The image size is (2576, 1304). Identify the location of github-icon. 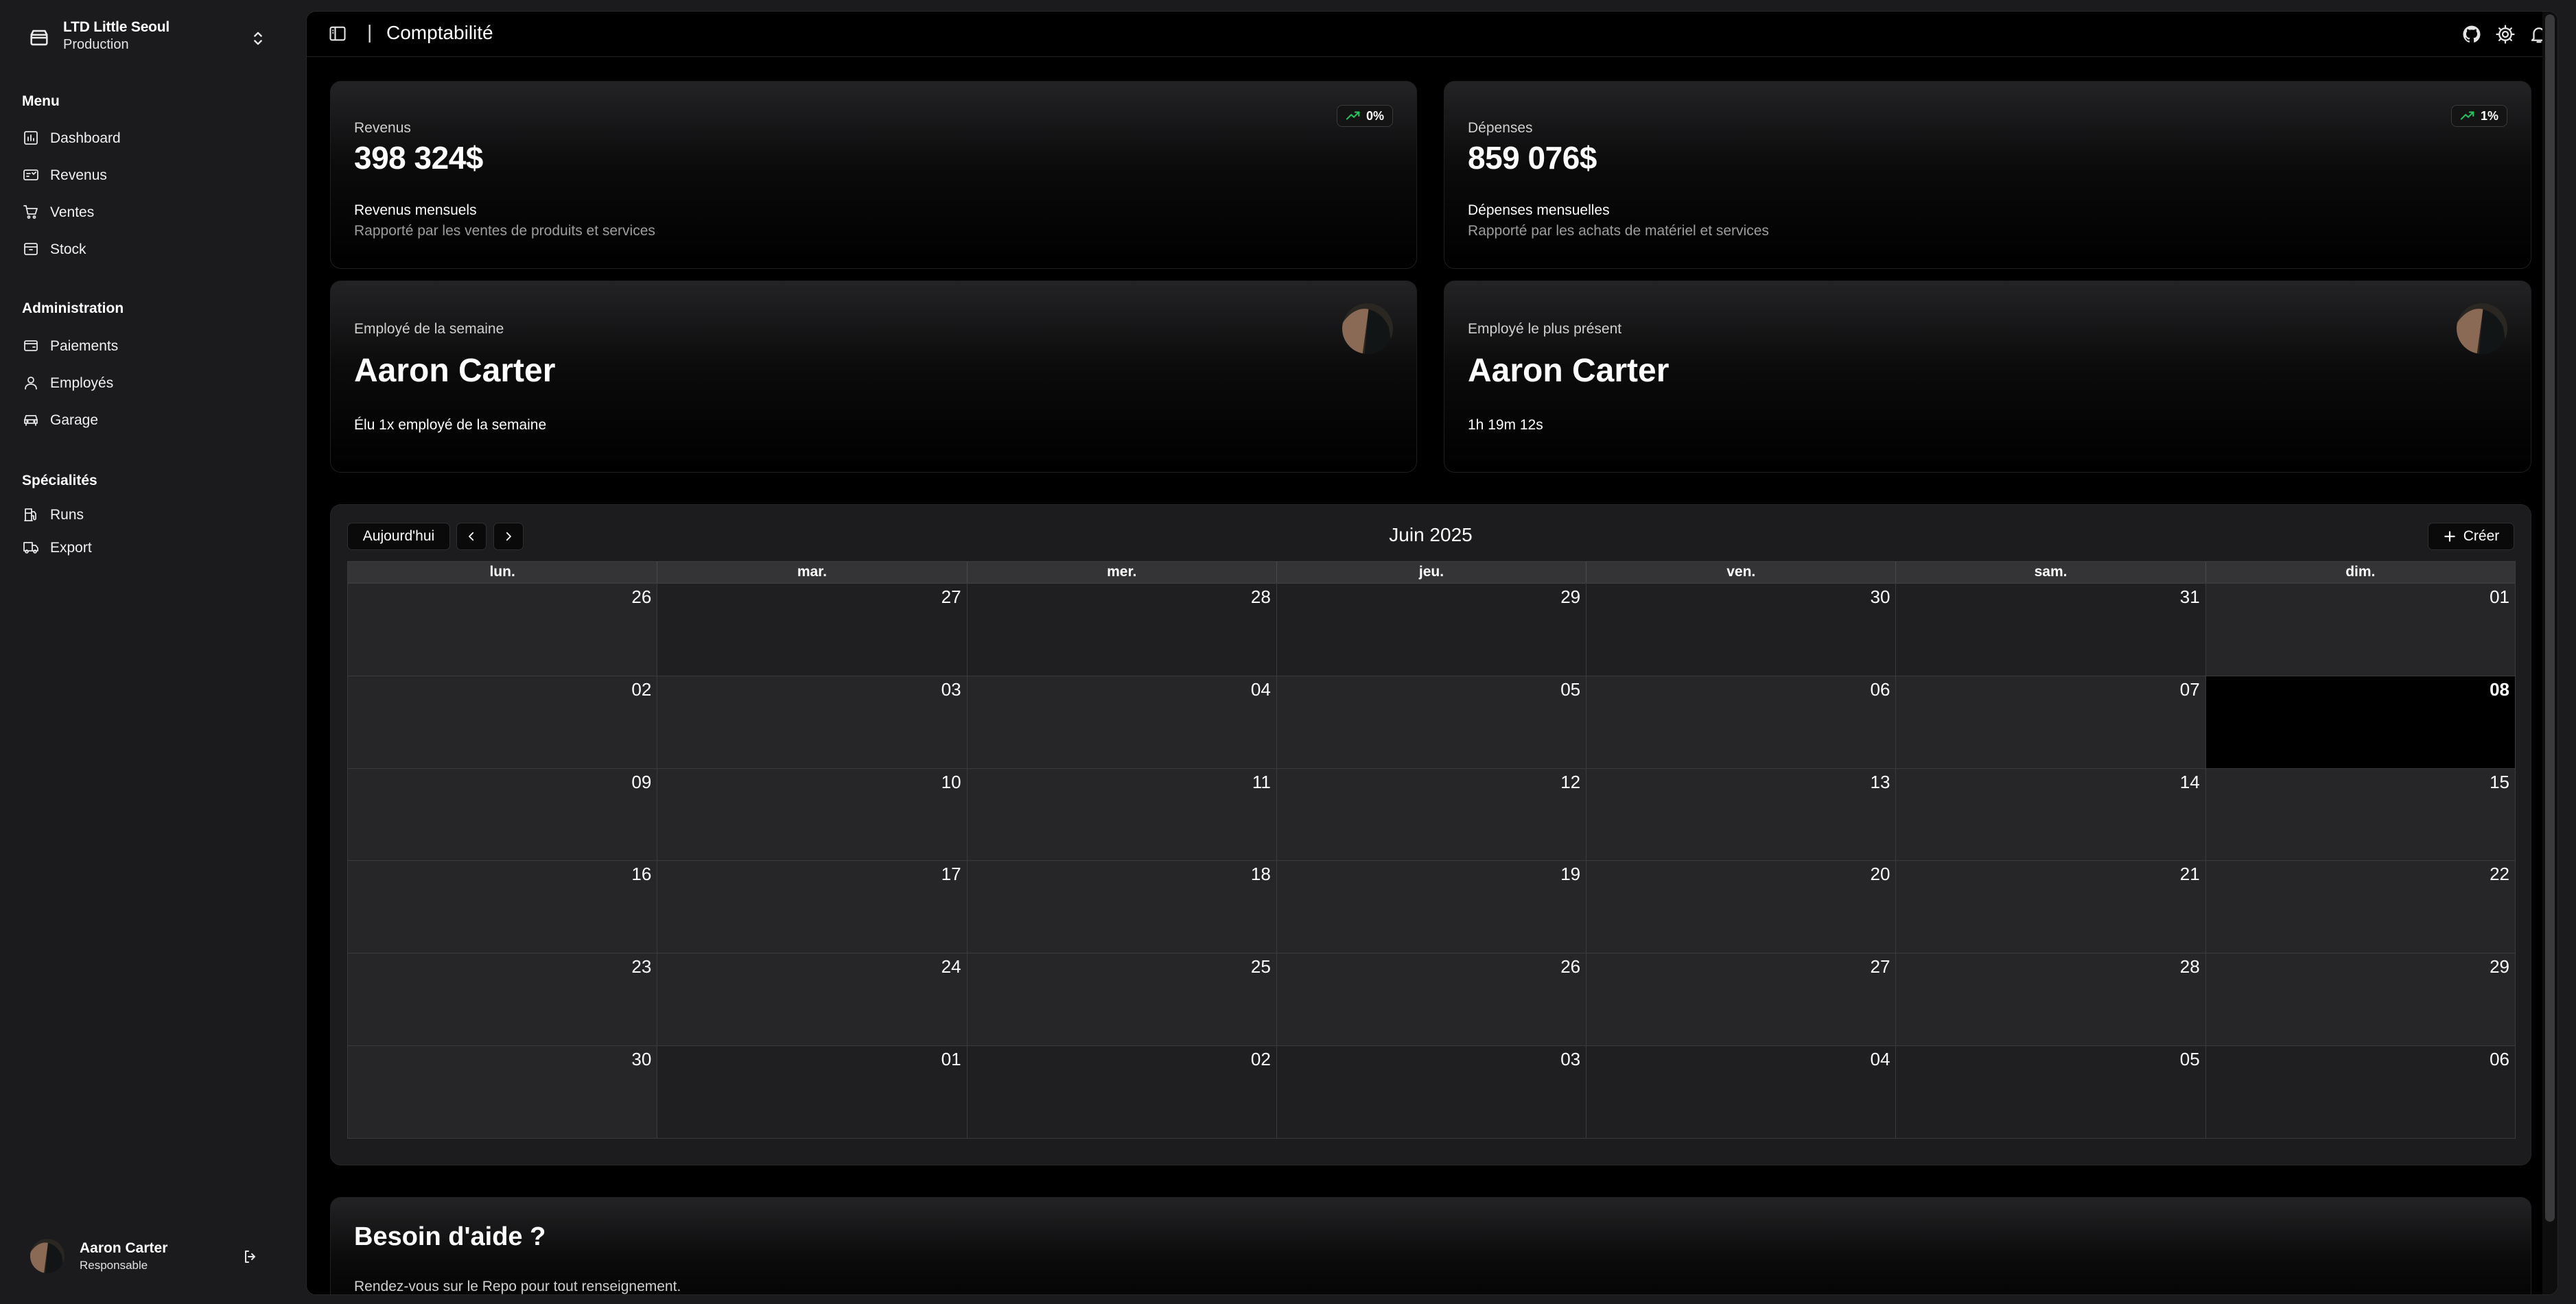
(2471, 34).